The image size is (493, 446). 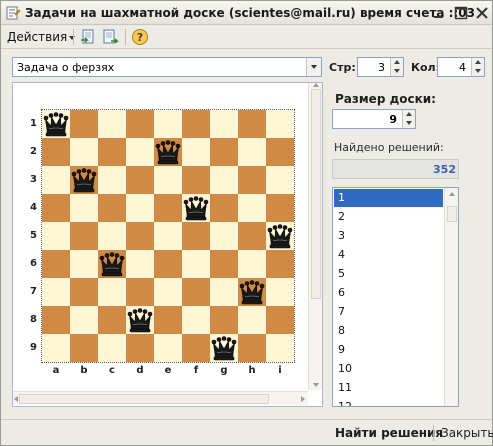 What do you see at coordinates (388, 274) in the screenshot?
I see `list-item: 5` at bounding box center [388, 274].